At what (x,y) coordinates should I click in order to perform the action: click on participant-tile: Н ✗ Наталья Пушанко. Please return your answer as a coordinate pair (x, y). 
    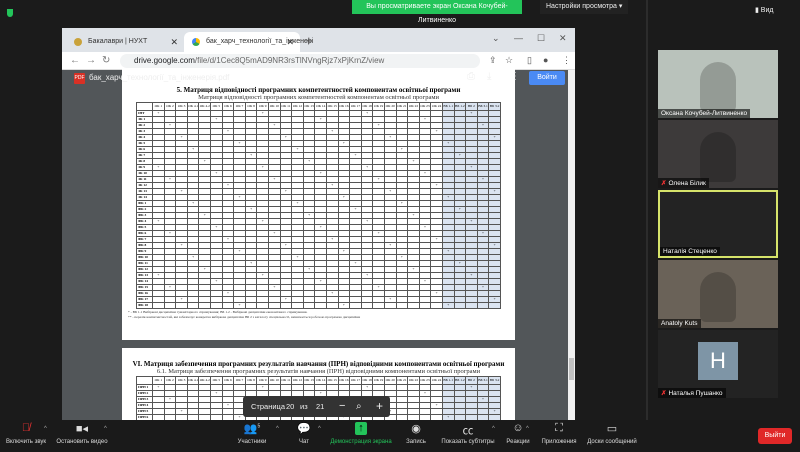
    Looking at the image, I should click on (718, 364).